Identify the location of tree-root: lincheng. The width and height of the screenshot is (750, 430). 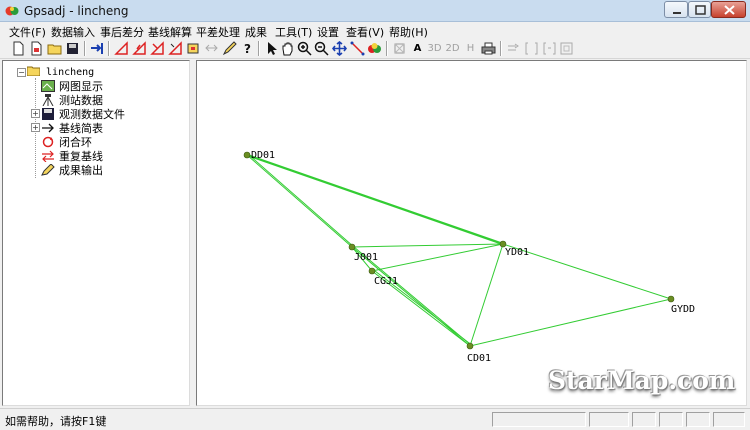
(60, 71).